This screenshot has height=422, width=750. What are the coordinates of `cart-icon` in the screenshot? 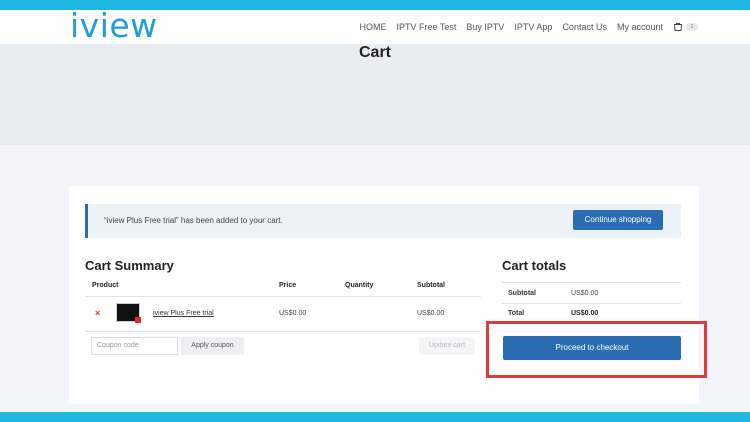 It's located at (678, 27).